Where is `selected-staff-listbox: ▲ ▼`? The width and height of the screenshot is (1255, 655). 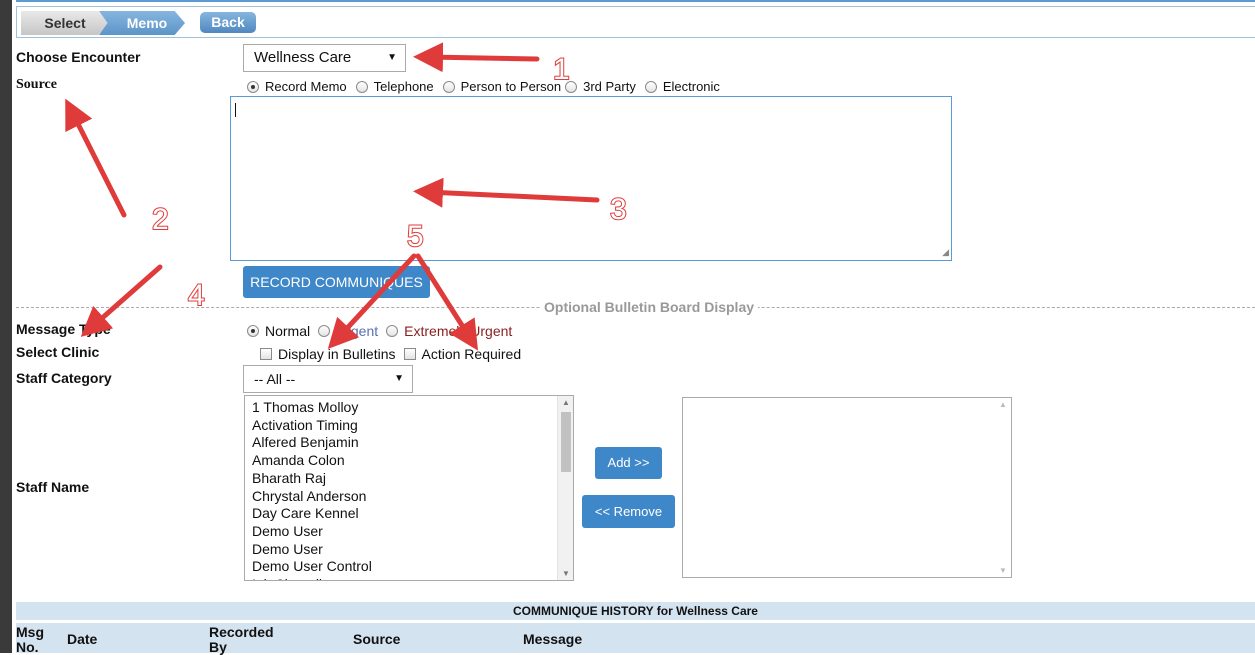 selected-staff-listbox: ▲ ▼ is located at coordinates (847, 487).